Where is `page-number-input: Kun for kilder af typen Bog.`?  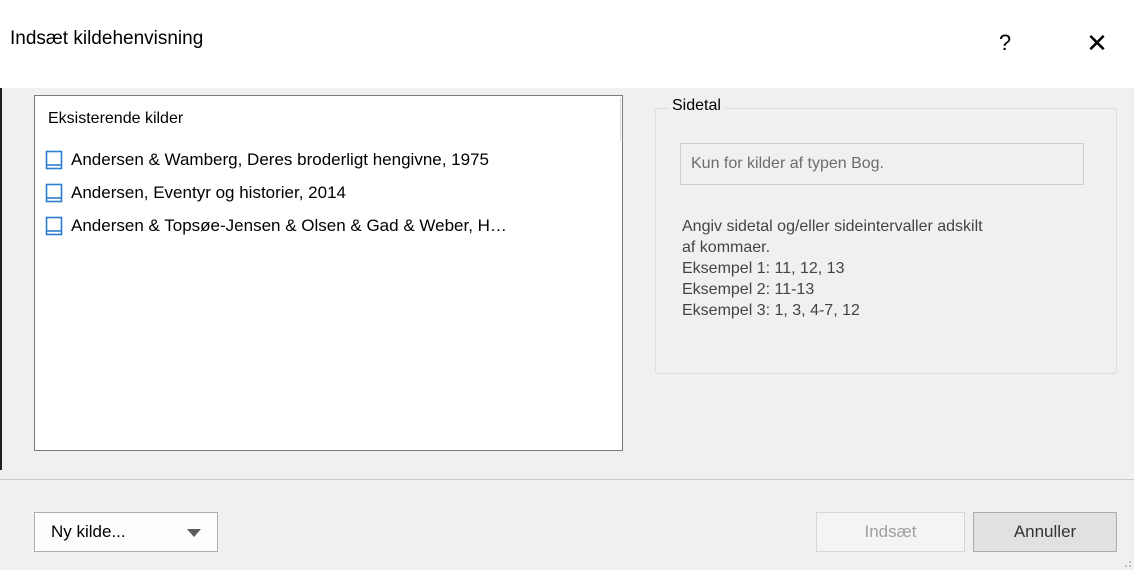
page-number-input: Kun for kilder af typen Bog. is located at coordinates (882, 164).